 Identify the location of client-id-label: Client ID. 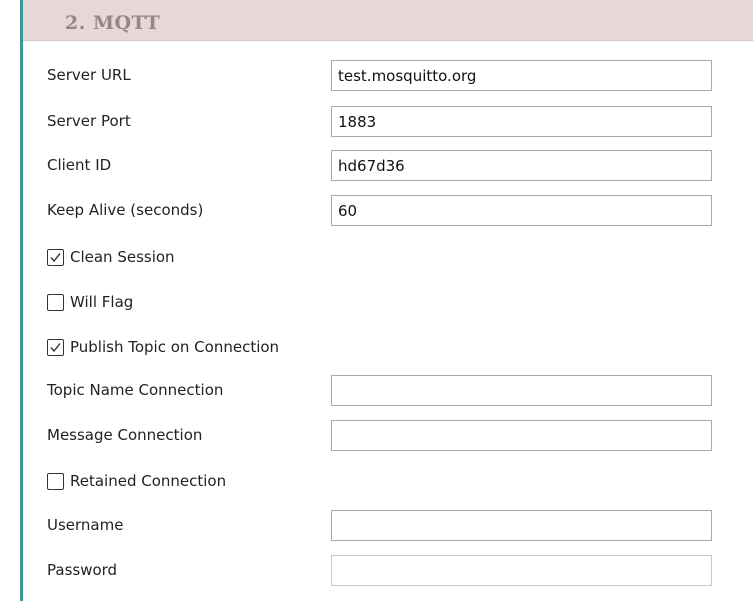
(79, 165).